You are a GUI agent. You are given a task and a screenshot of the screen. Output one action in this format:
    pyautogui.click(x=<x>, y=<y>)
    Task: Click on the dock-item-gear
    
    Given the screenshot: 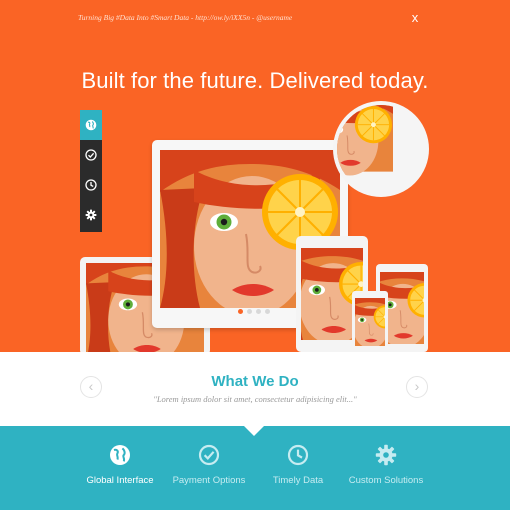 What is the action you would take?
    pyautogui.click(x=91, y=215)
    